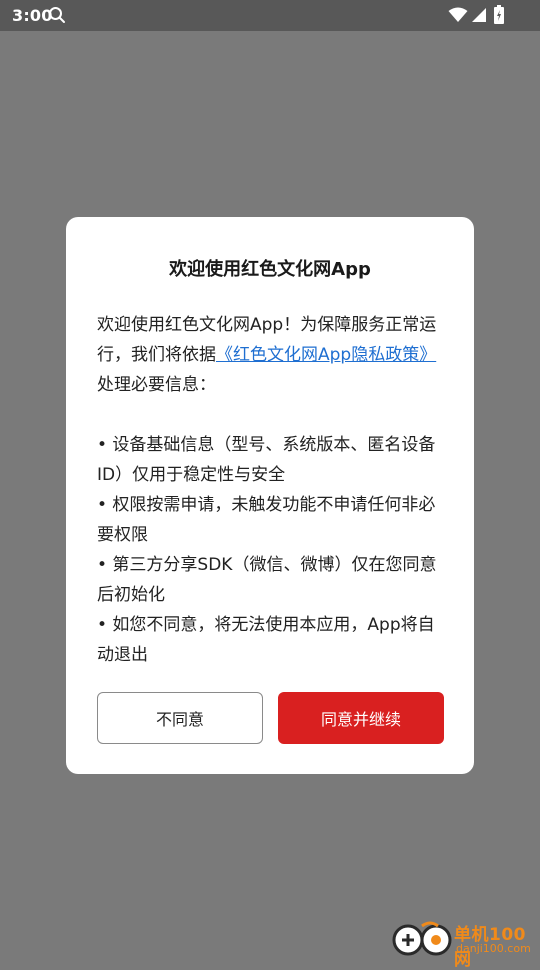 Image resolution: width=540 pixels, height=970 pixels. Describe the element at coordinates (180, 718) in the screenshot. I see `decline-button: 不同意` at that location.